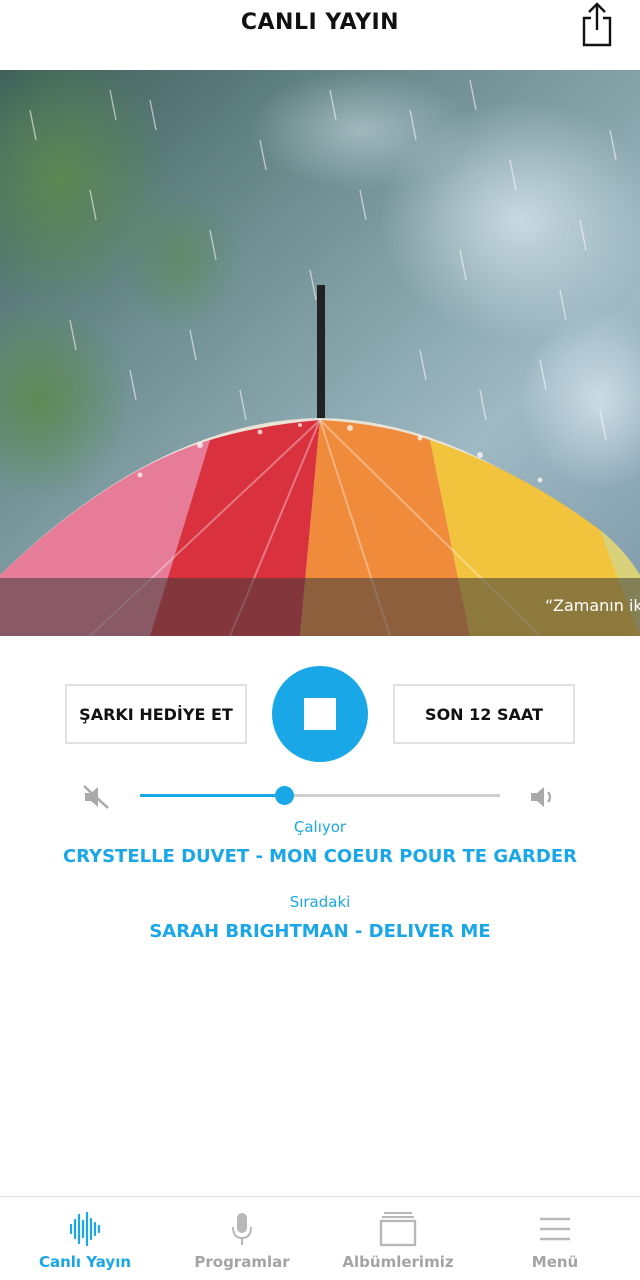 Image resolution: width=640 pixels, height=1280 pixels. I want to click on volume-control, so click(320, 797).